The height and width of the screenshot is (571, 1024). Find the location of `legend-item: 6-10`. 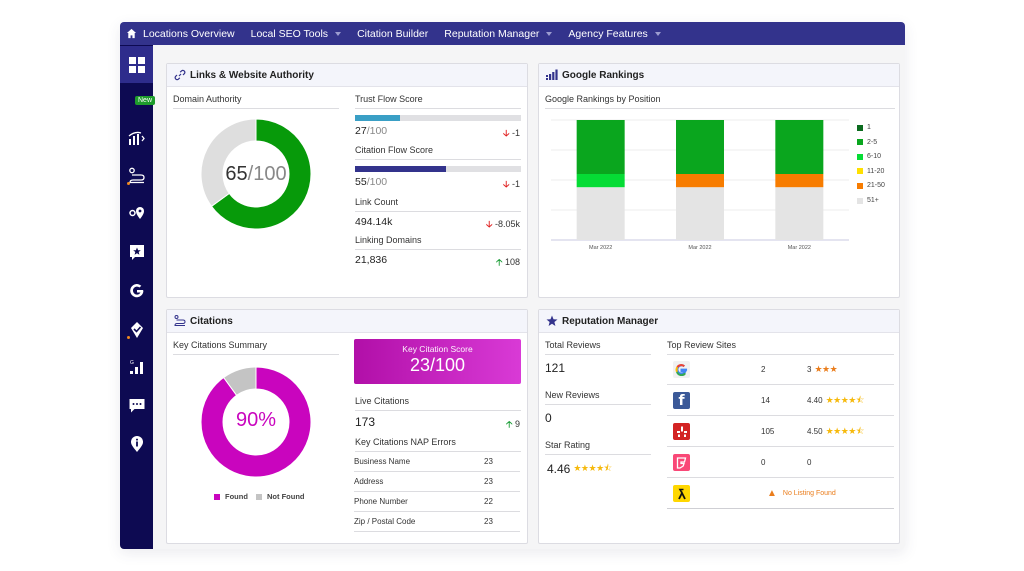

legend-item: 6-10 is located at coordinates (869, 156).